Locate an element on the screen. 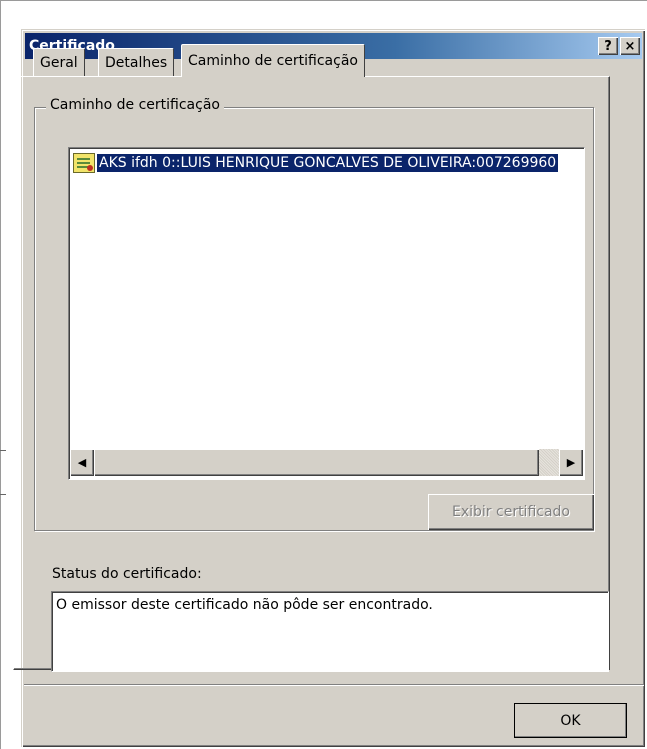 The height and width of the screenshot is (749, 647). tab-label: Detalhes is located at coordinates (136, 62).